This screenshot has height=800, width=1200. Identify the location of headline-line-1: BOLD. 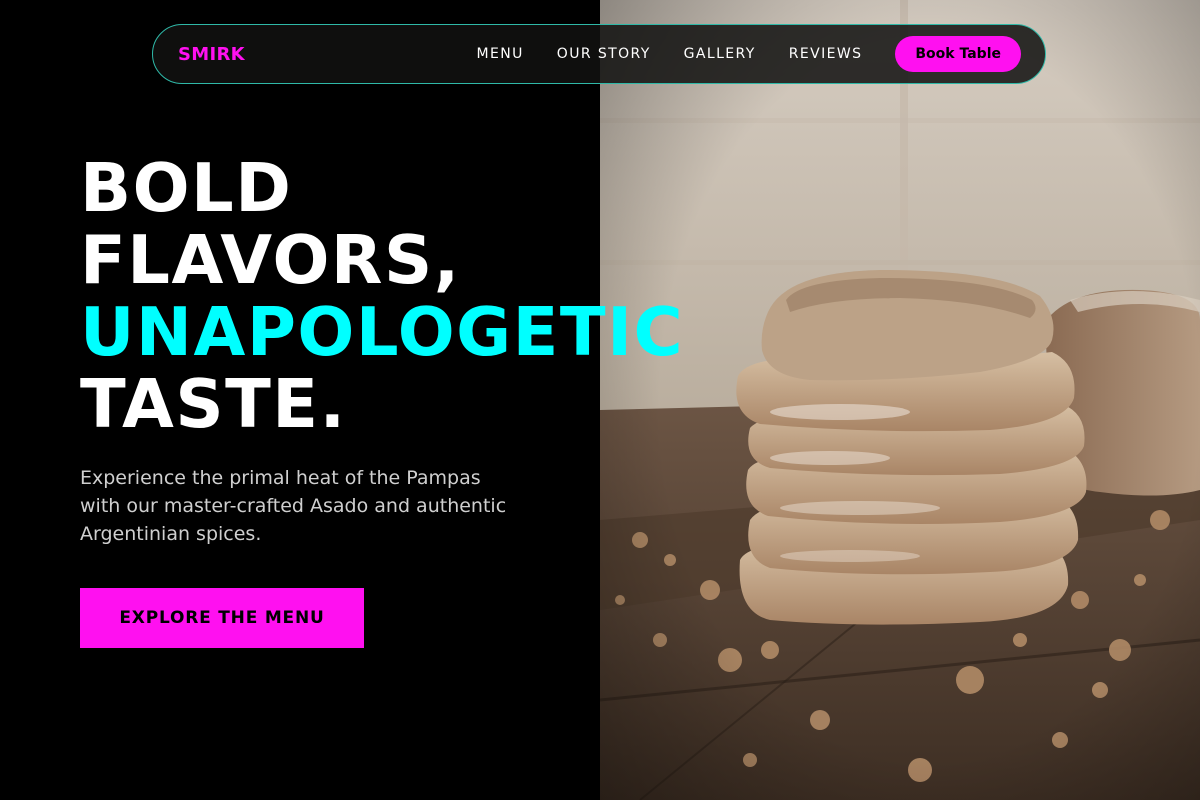
(186, 188).